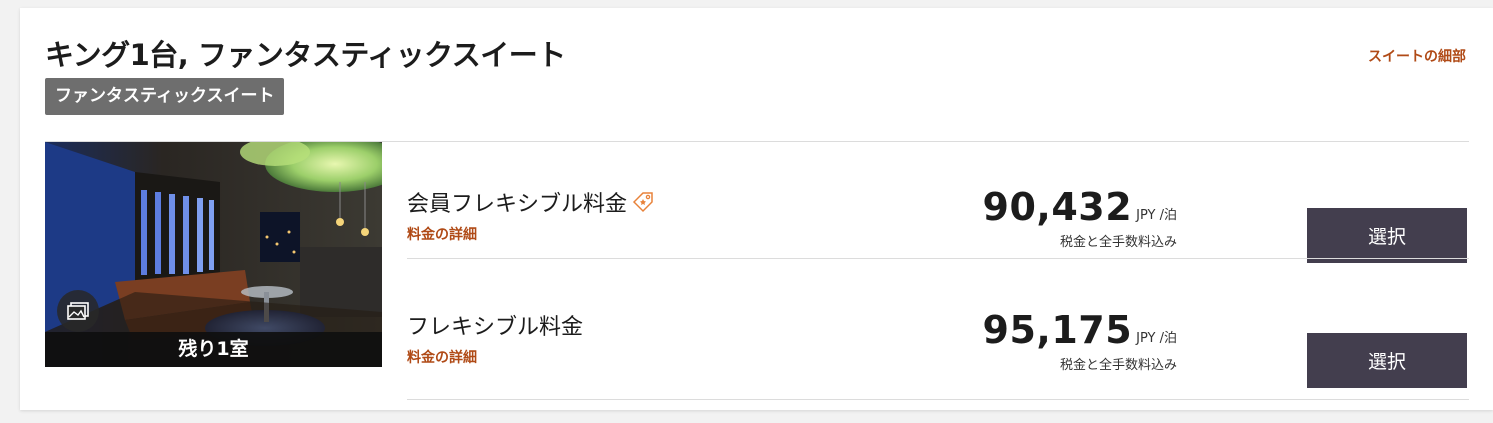  What do you see at coordinates (305, 55) in the screenshot?
I see `room-title: キング1台, ファンタスティックスイート` at bounding box center [305, 55].